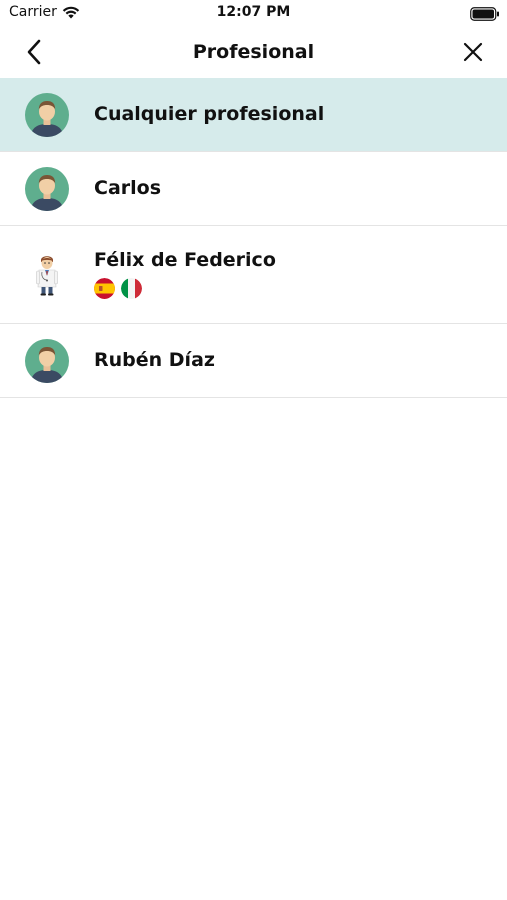  What do you see at coordinates (253, 361) in the screenshot?
I see `professional-row-ruben: Rubén Díaz` at bounding box center [253, 361].